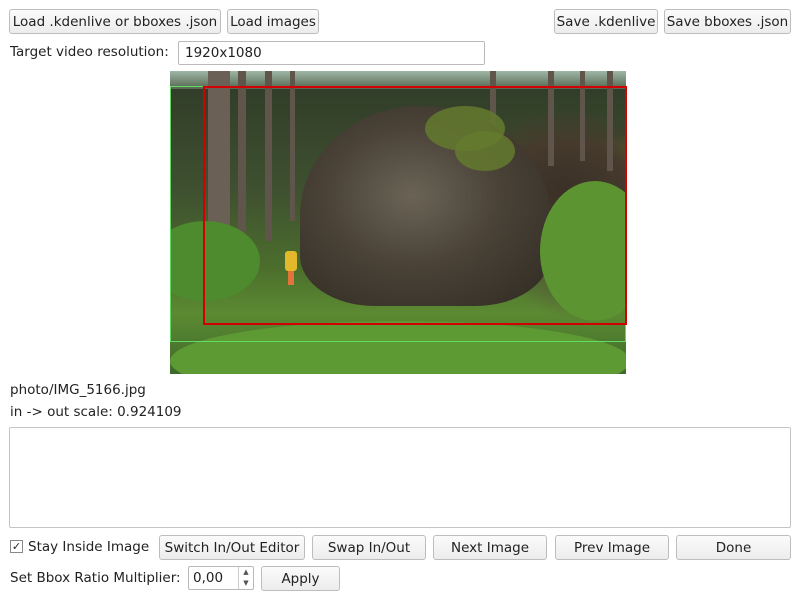 The width and height of the screenshot is (800, 600). I want to click on scale-info: in -> out scale: 0.924109, so click(96, 412).